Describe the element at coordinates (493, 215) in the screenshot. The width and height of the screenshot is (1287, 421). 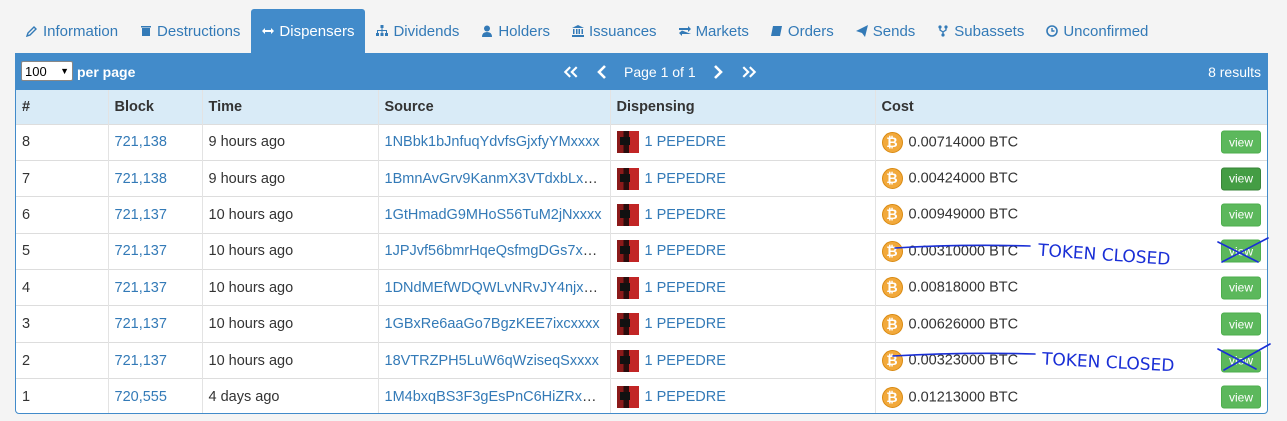
I see `source-address-link: 1GtHmadG9MHoS56TuM2jNxxxx` at that location.